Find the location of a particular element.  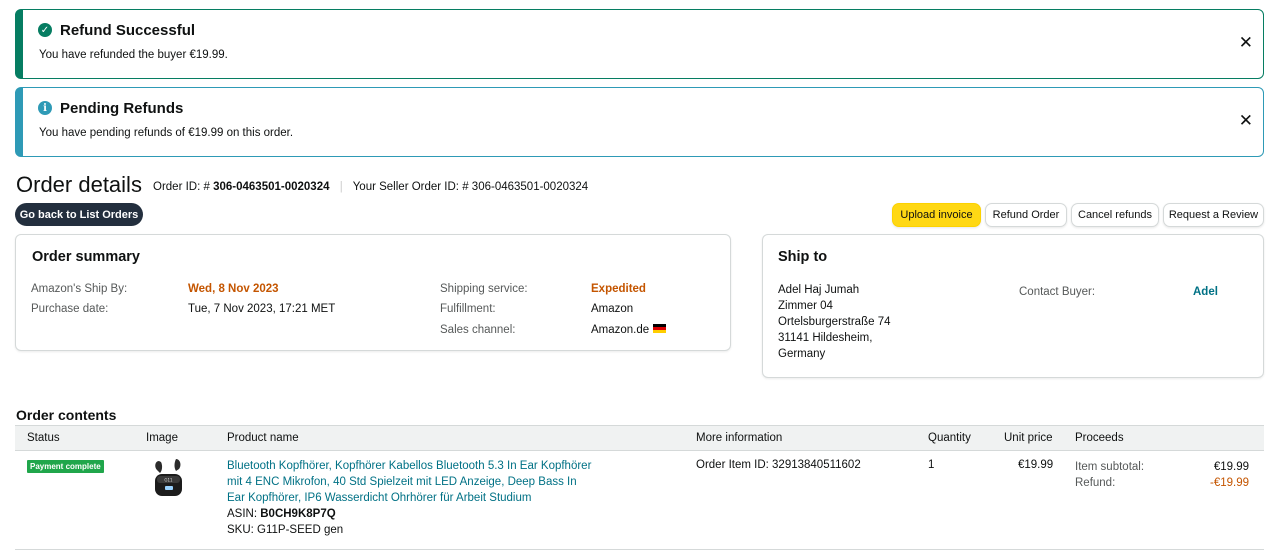

address-city: 31141 Hildesheim, is located at coordinates (825, 338).